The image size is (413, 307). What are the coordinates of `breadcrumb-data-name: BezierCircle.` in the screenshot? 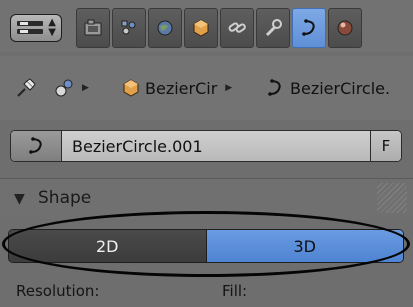 It's located at (340, 88).